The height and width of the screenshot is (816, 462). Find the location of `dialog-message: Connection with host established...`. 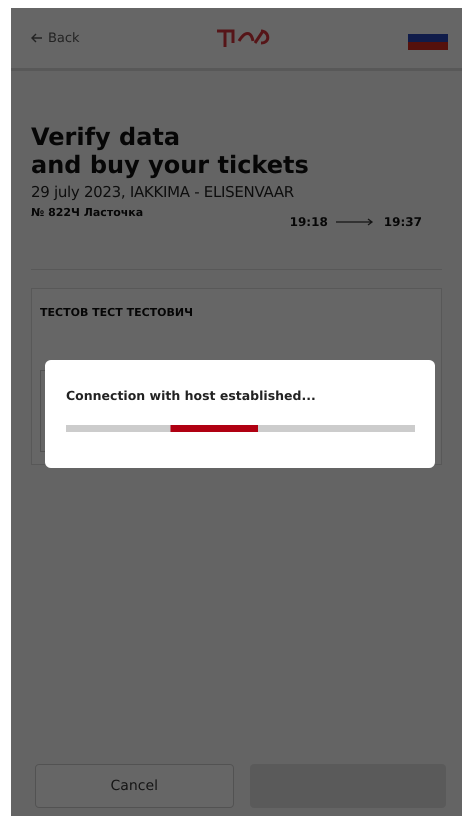

dialog-message: Connection with host established... is located at coordinates (191, 395).